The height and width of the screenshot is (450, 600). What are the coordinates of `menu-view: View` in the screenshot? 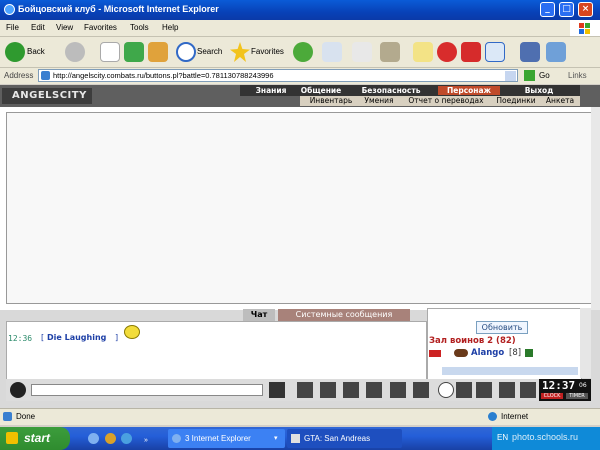 It's located at (64, 27).